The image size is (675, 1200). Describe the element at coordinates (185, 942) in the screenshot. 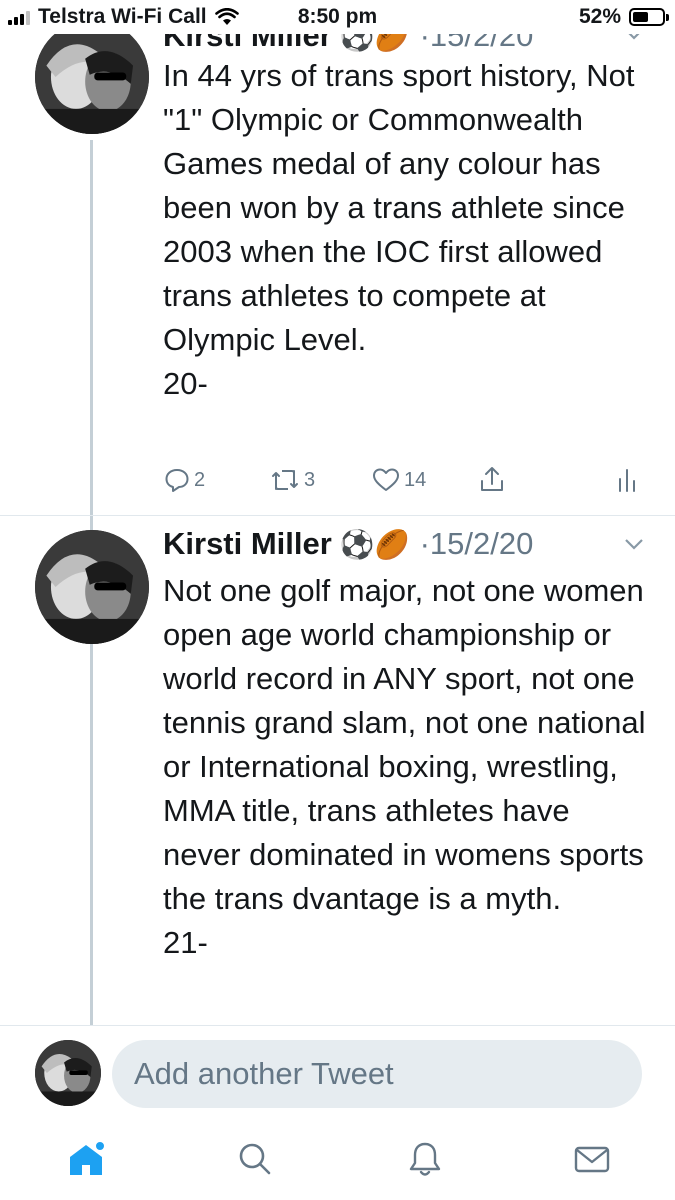

I see `thread-counter: 21-` at that location.